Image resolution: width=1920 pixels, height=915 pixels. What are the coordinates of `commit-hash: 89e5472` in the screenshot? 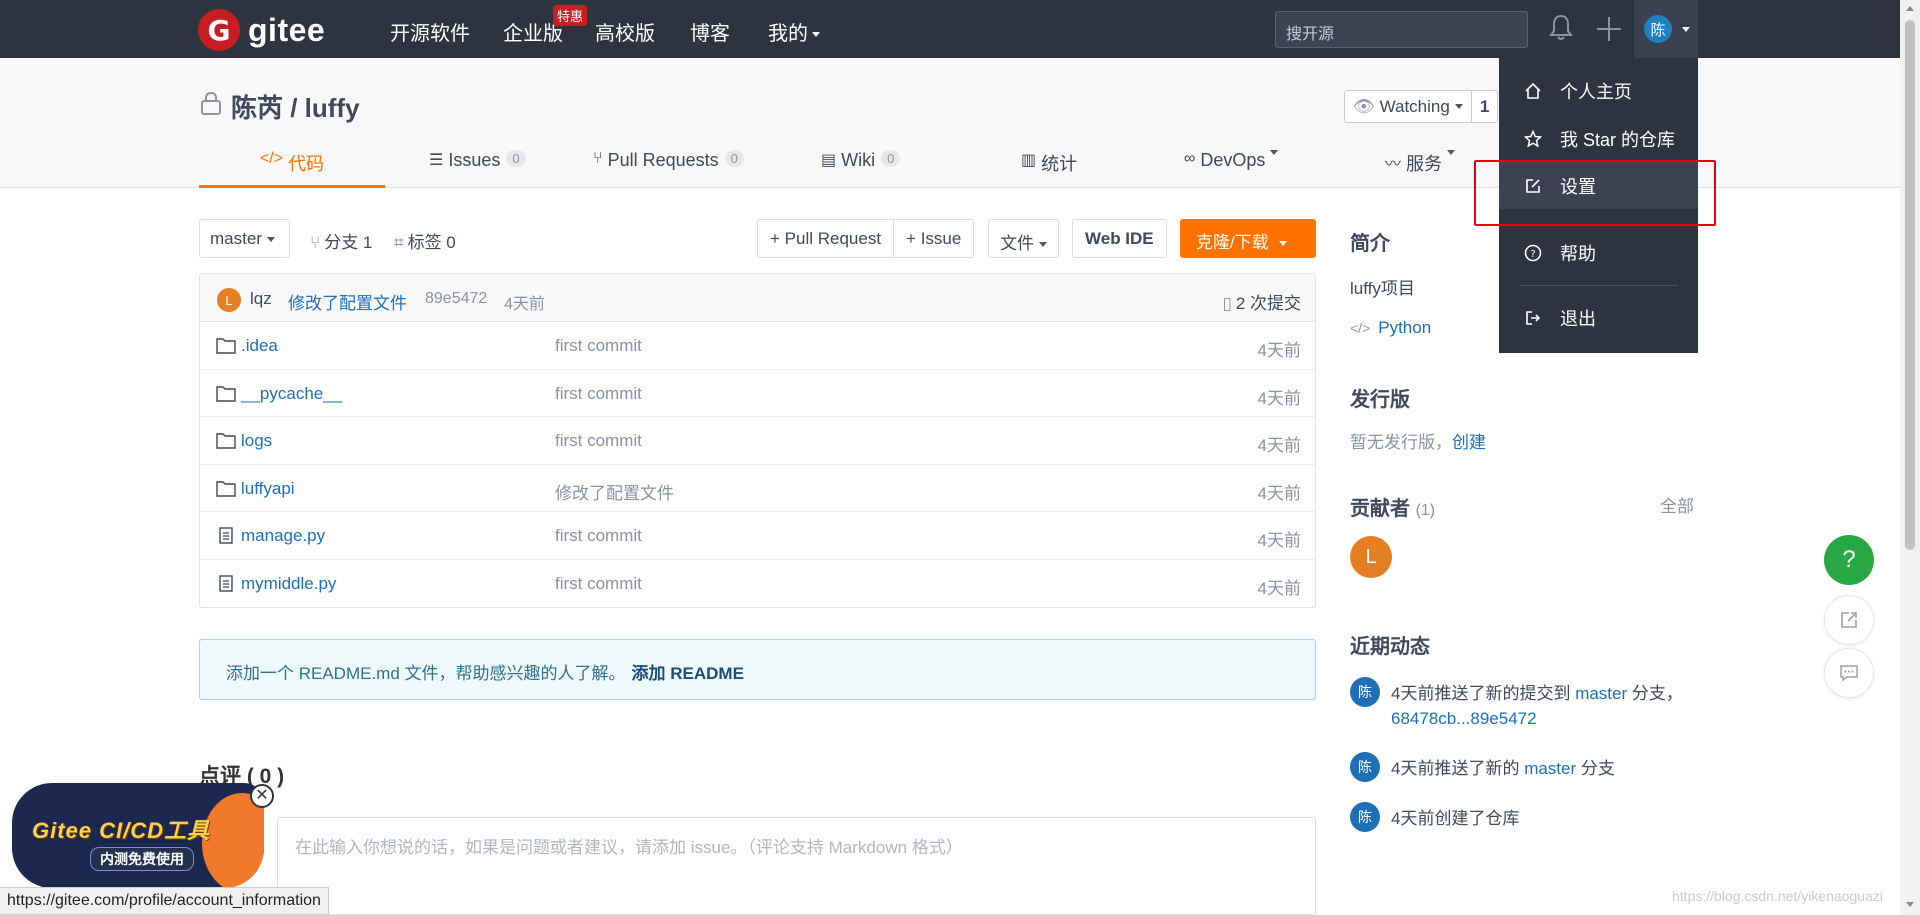 It's located at (456, 299).